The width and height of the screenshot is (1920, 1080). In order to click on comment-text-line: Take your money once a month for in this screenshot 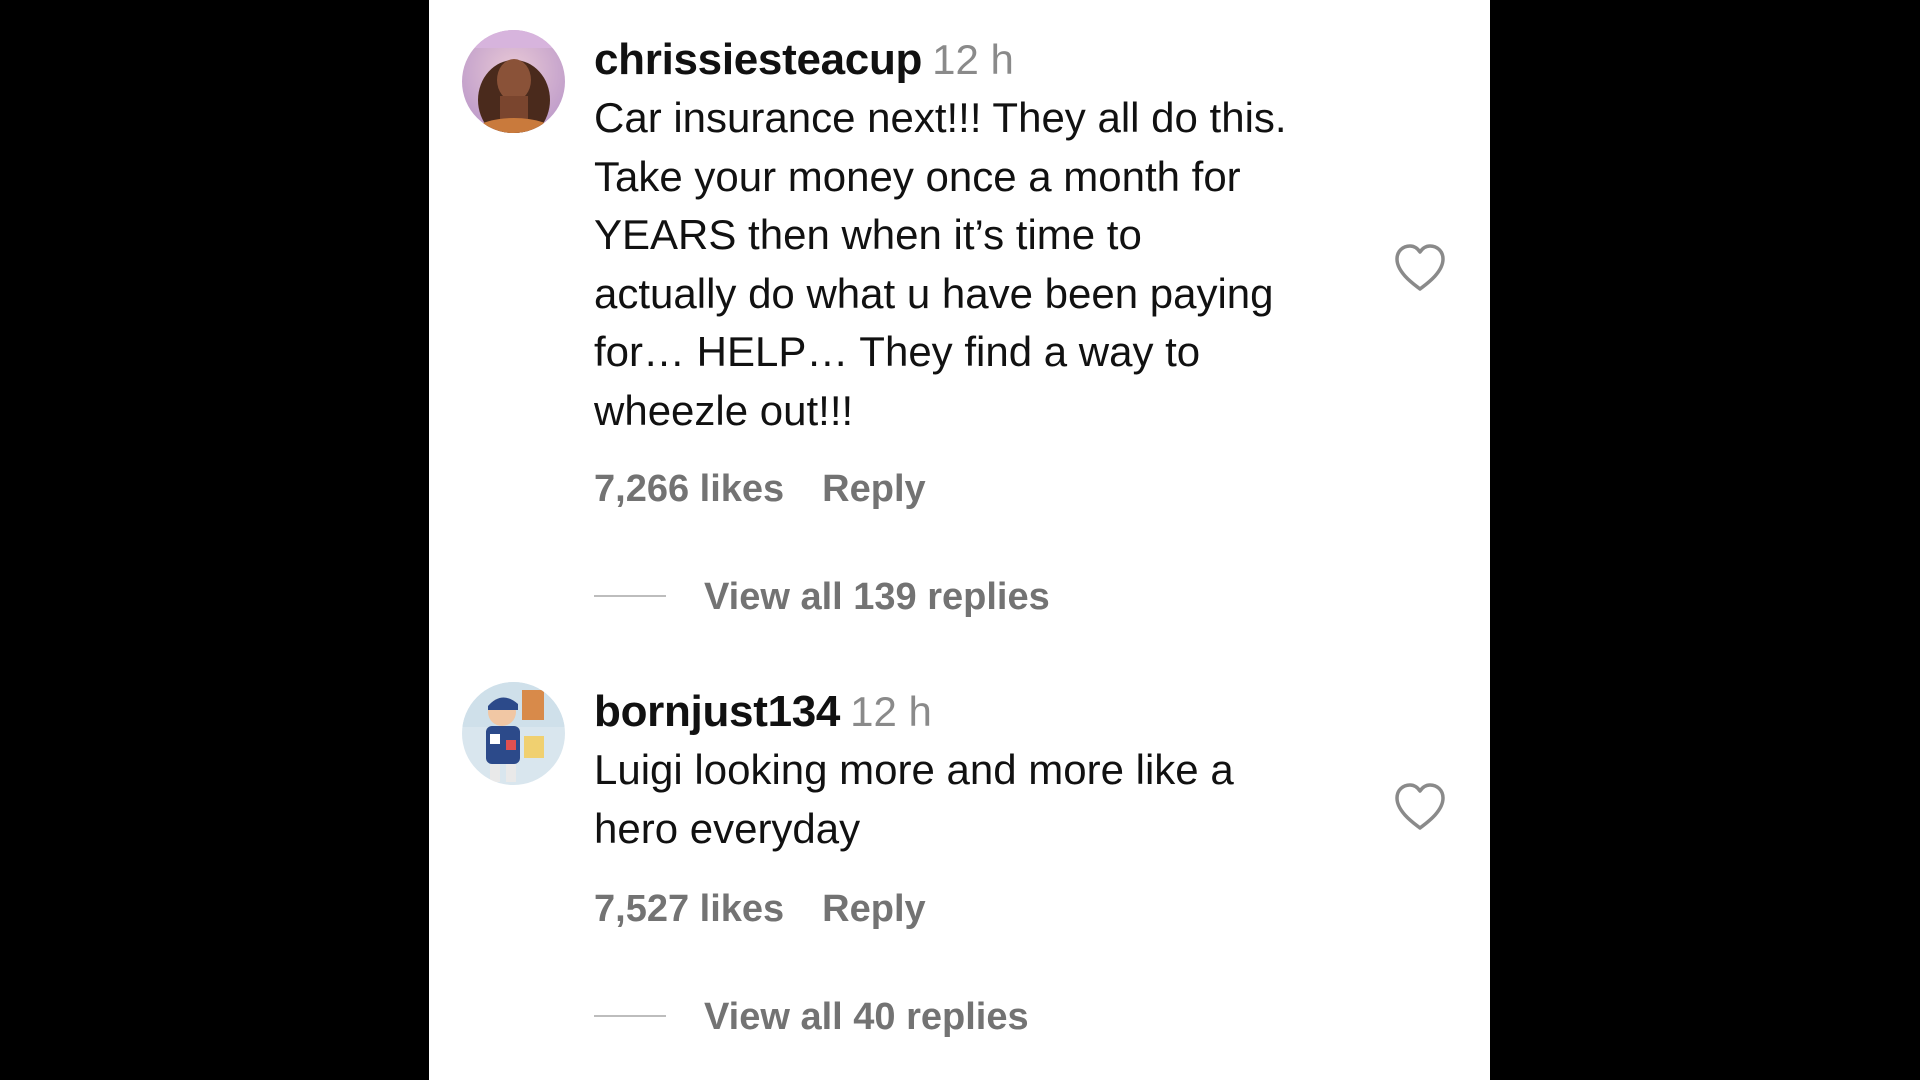, I will do `click(917, 176)`.